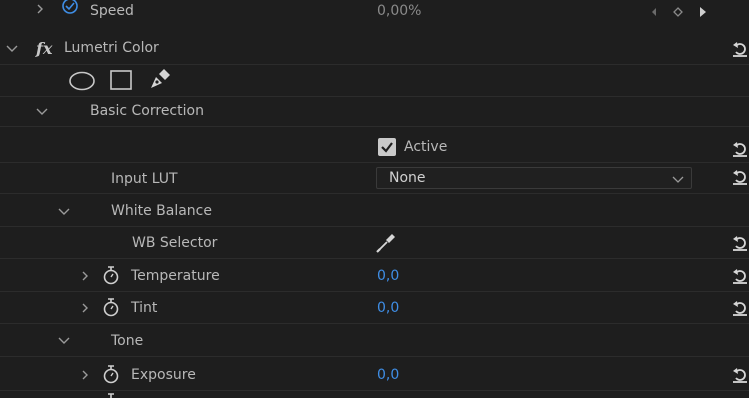  Describe the element at coordinates (144, 308) in the screenshot. I see `tint-label: Tint` at that location.